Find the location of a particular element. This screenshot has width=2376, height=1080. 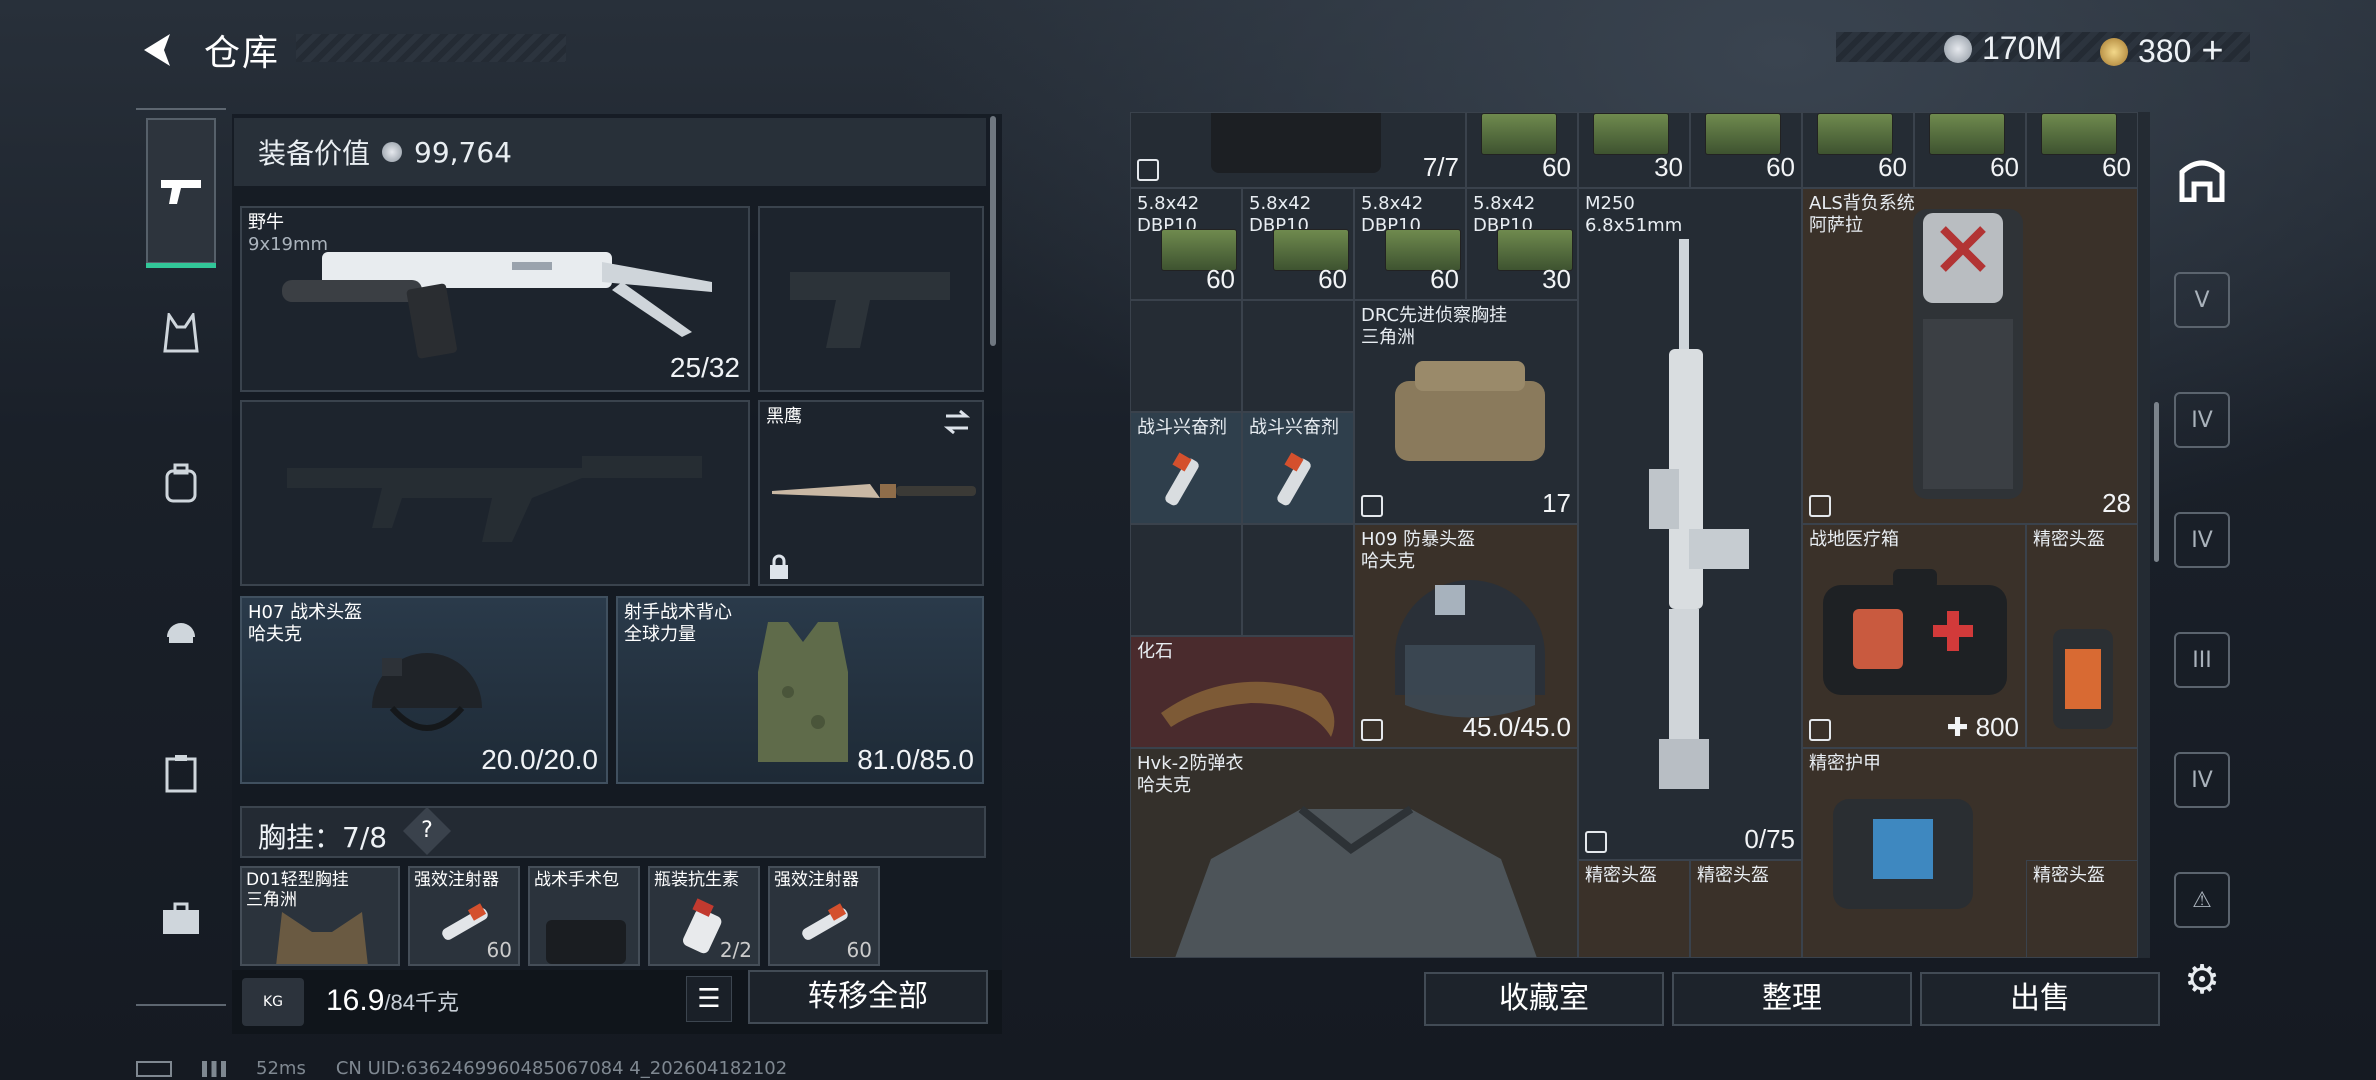

pistol-icon is located at coordinates (181, 192).